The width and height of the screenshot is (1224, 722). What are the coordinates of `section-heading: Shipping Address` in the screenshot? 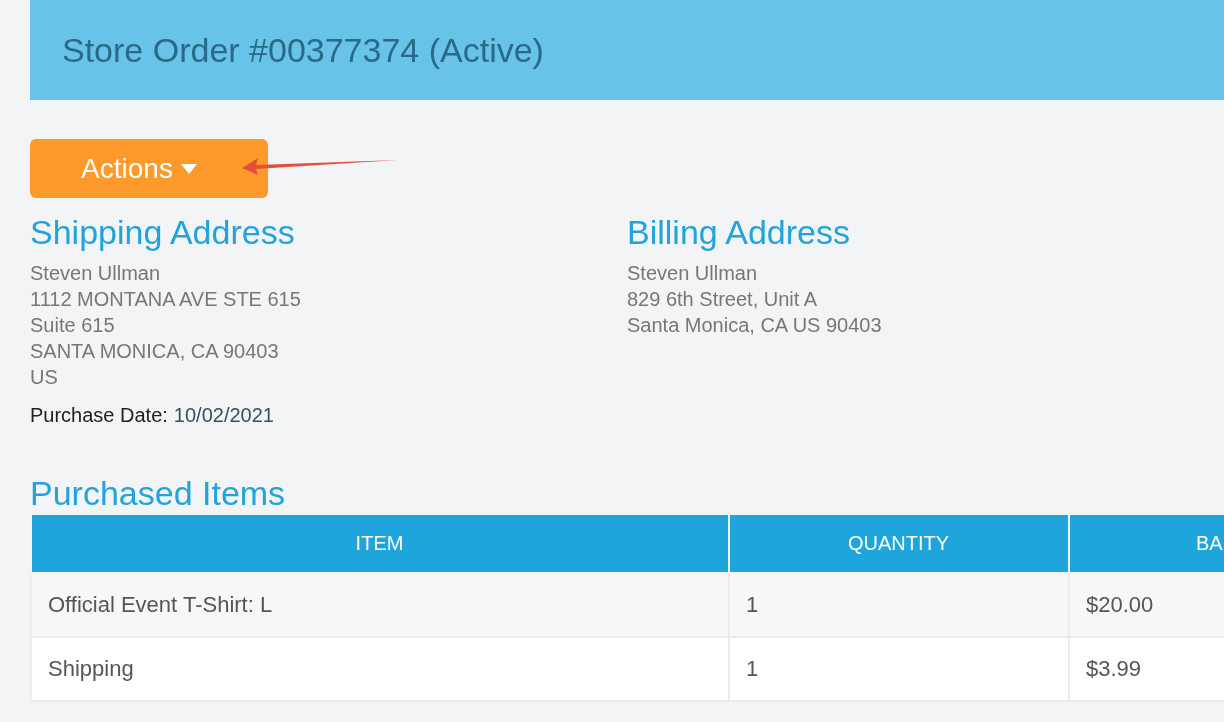 It's located at (163, 232).